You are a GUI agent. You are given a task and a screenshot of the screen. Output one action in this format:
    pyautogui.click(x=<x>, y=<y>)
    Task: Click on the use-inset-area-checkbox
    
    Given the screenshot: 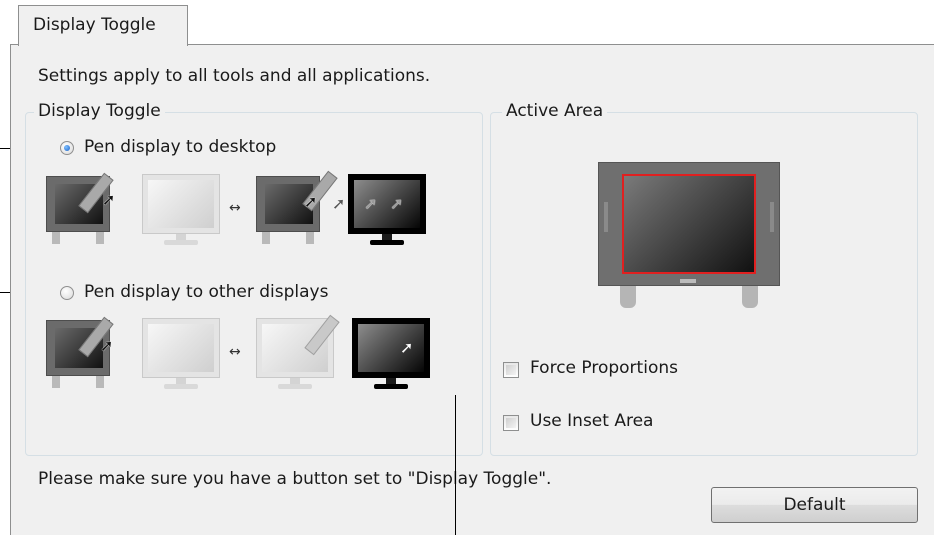 What is the action you would take?
    pyautogui.click(x=511, y=423)
    